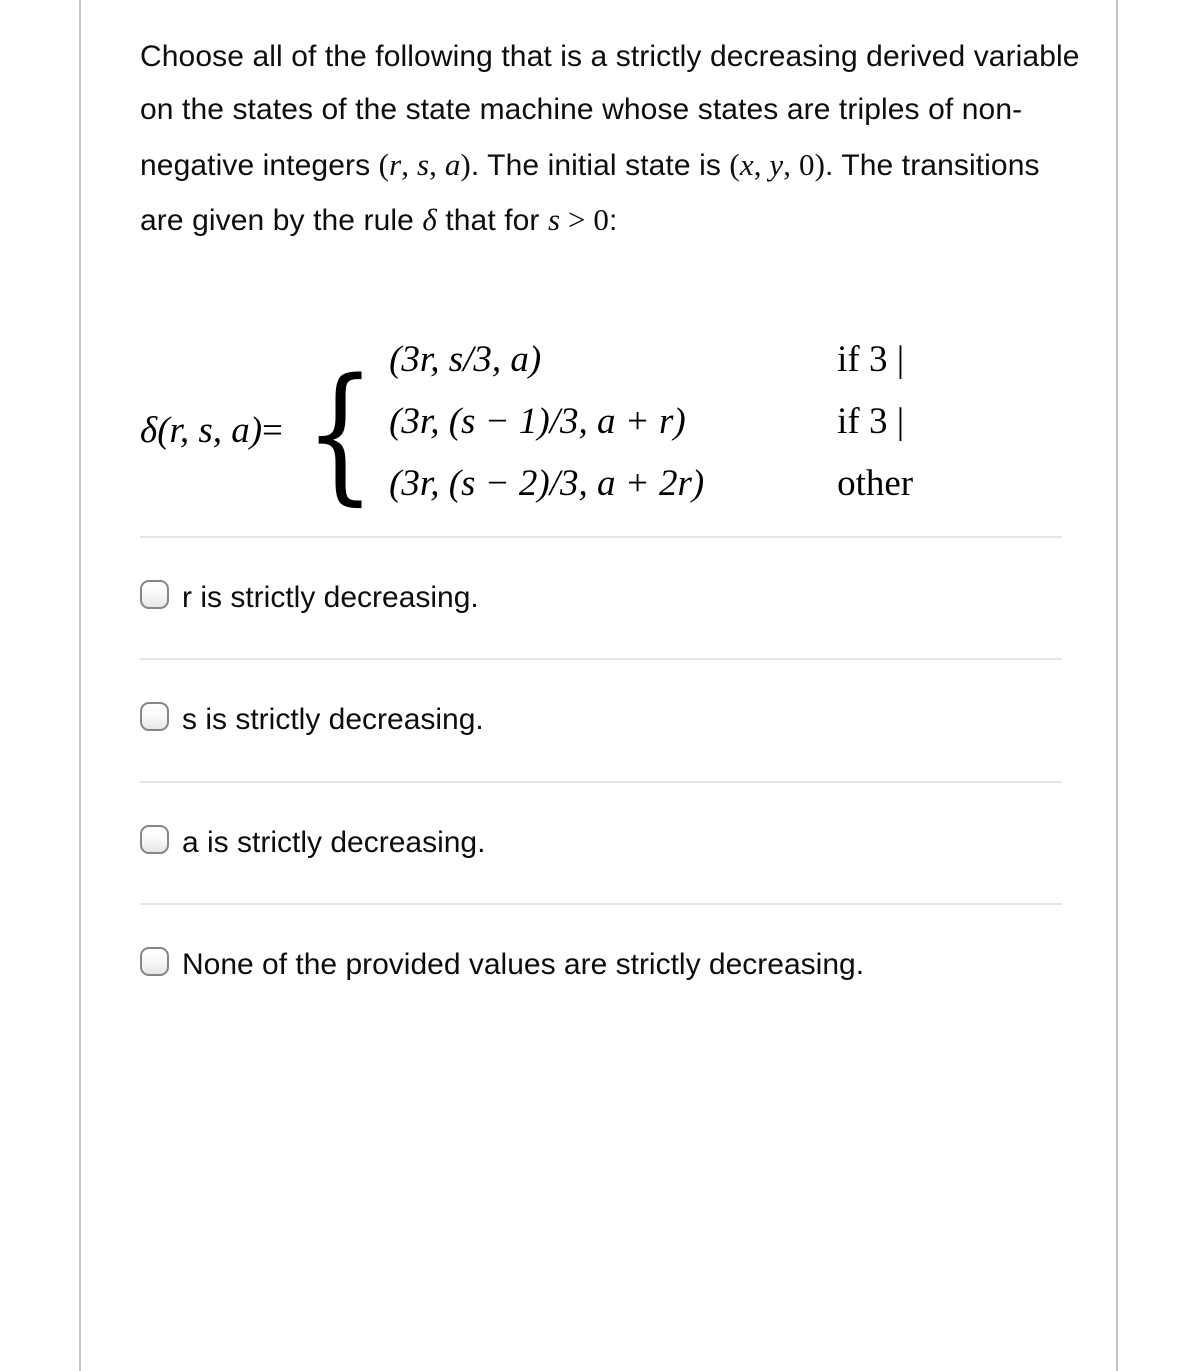 This screenshot has width=1200, height=1371. Describe the element at coordinates (429, 220) in the screenshot. I see `stem-var-delta: δ` at that location.